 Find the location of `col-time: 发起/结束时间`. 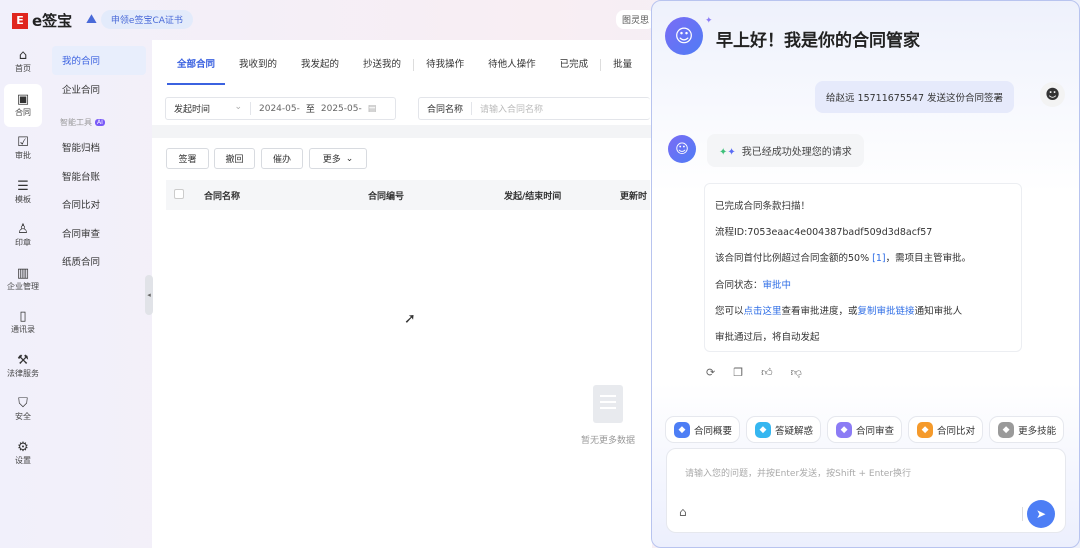

col-time: 发起/结束时间 is located at coordinates (533, 197).